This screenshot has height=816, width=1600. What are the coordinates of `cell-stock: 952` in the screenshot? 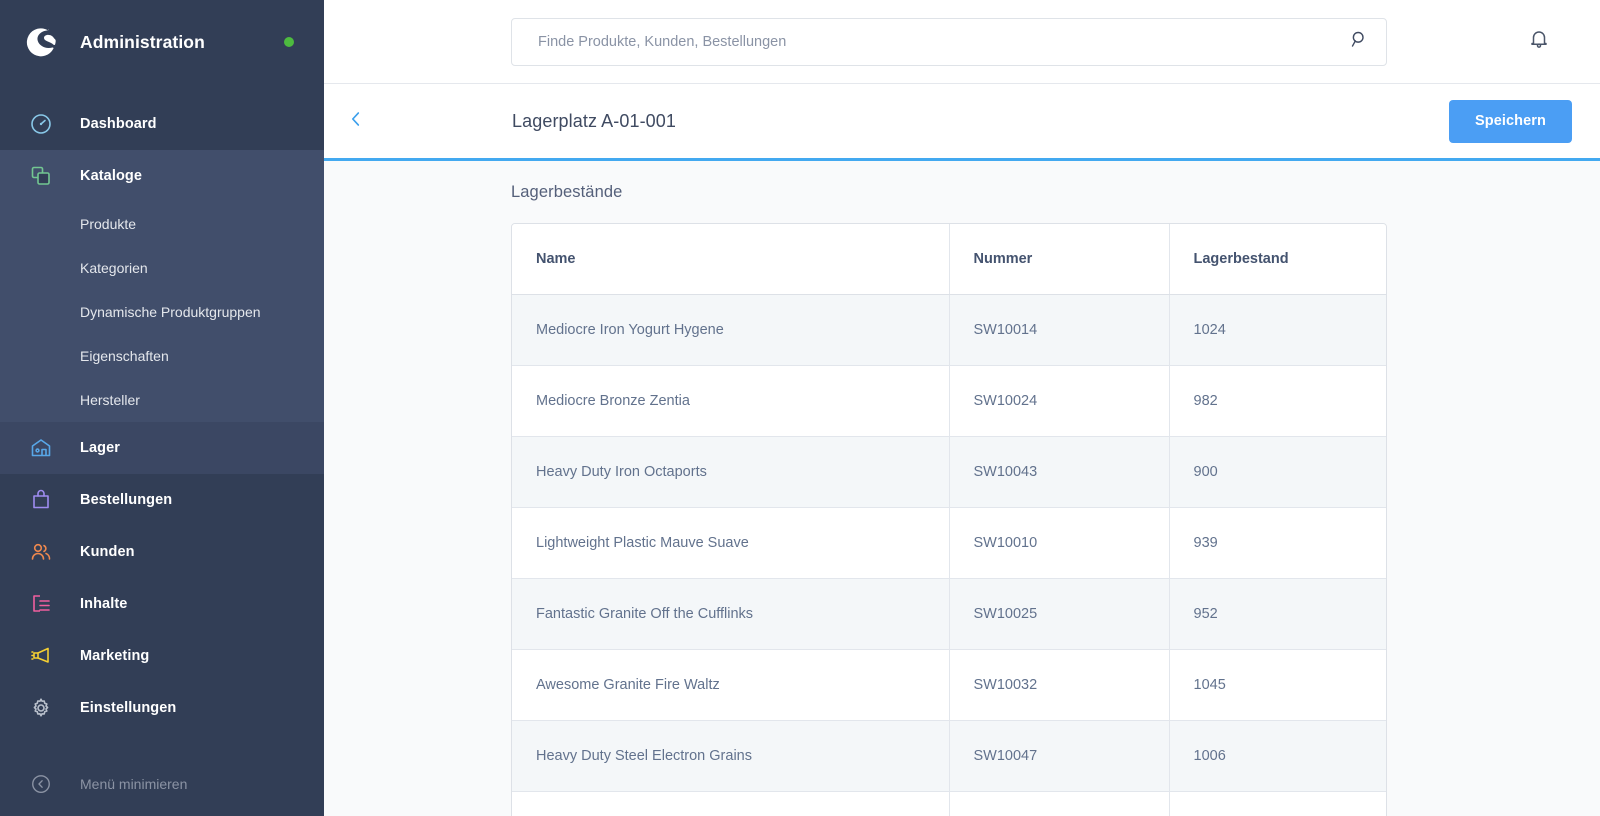 It's located at (1277, 614).